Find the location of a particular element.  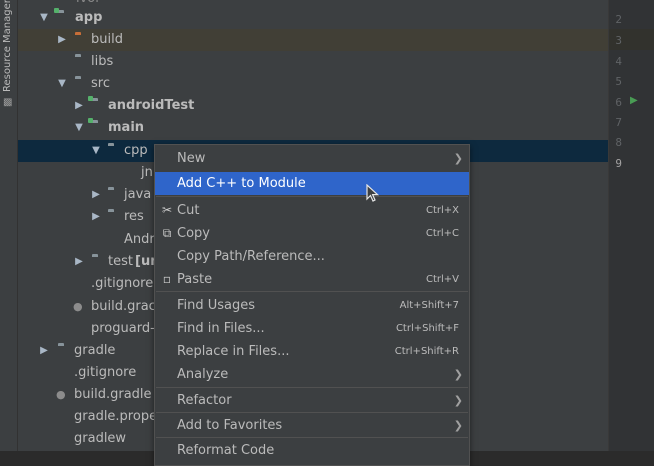

tree-label-gitignore-root: .gitignore is located at coordinates (105, 372).